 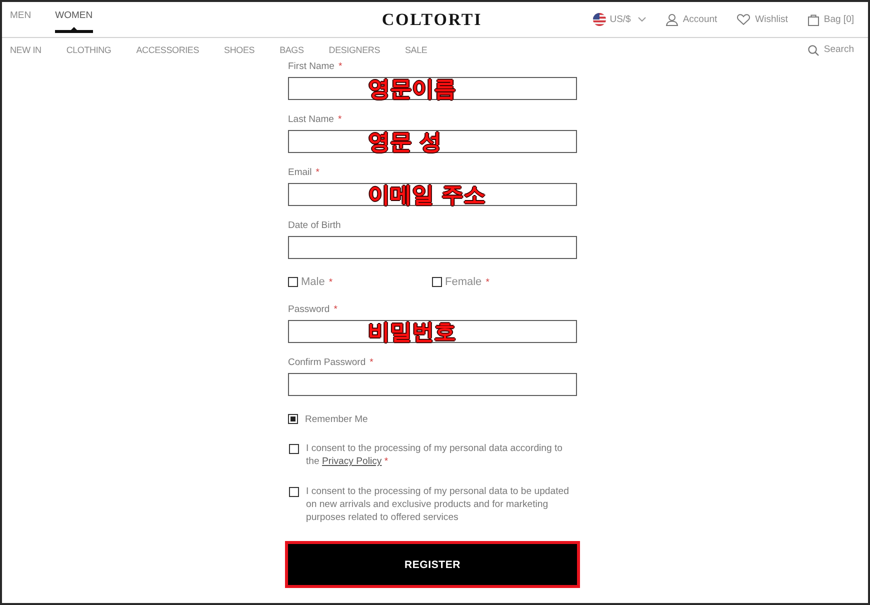 I want to click on field-label: Last Name, so click(x=311, y=119).